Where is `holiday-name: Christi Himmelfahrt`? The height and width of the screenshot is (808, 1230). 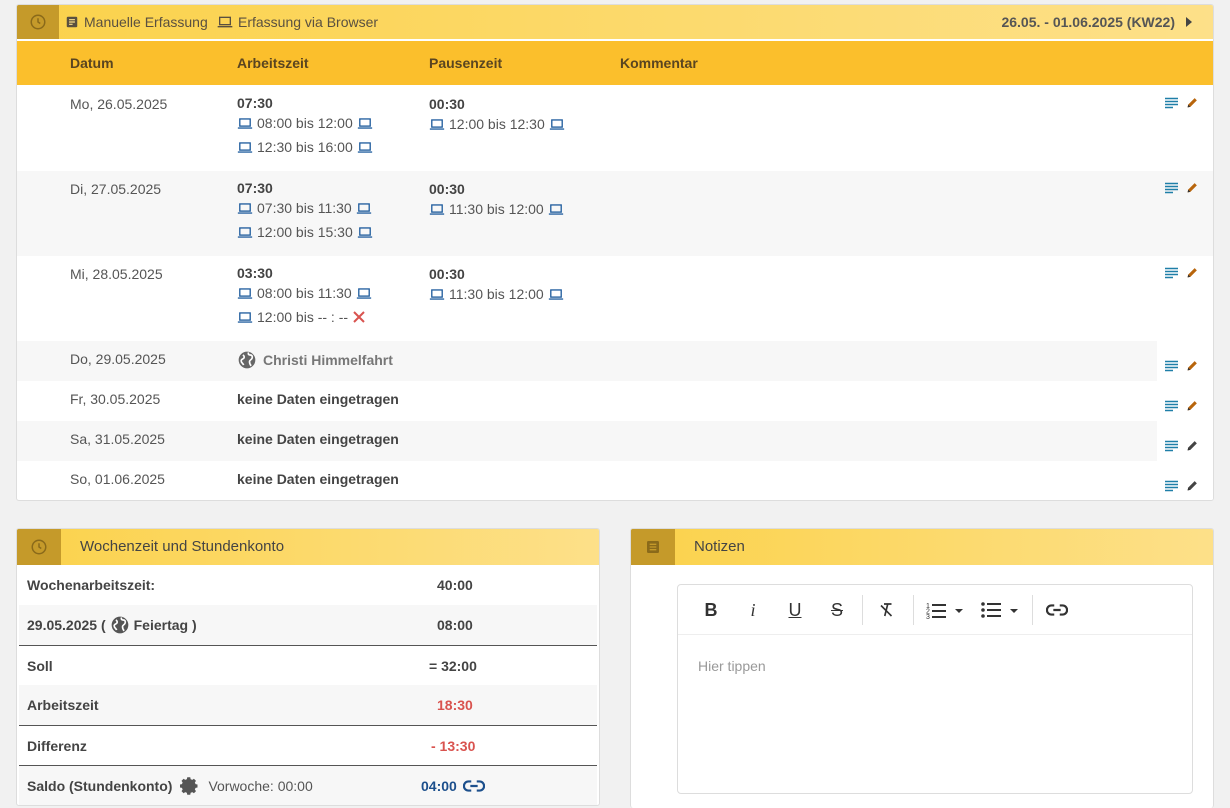
holiday-name: Christi Himmelfahrt is located at coordinates (328, 360).